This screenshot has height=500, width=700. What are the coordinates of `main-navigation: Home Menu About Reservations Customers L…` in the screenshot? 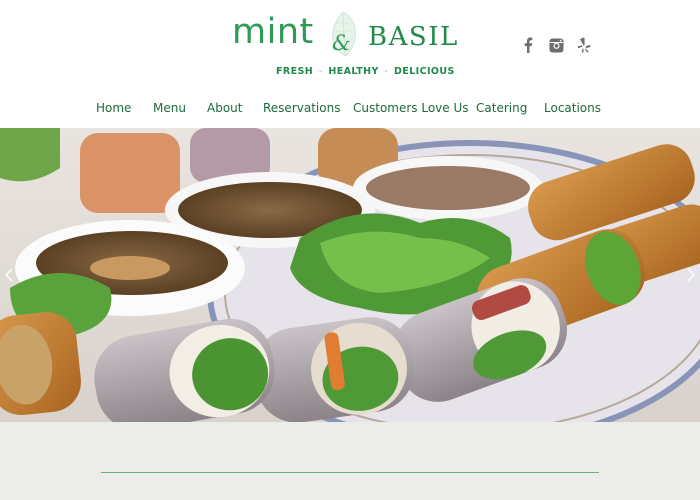 It's located at (350, 113).